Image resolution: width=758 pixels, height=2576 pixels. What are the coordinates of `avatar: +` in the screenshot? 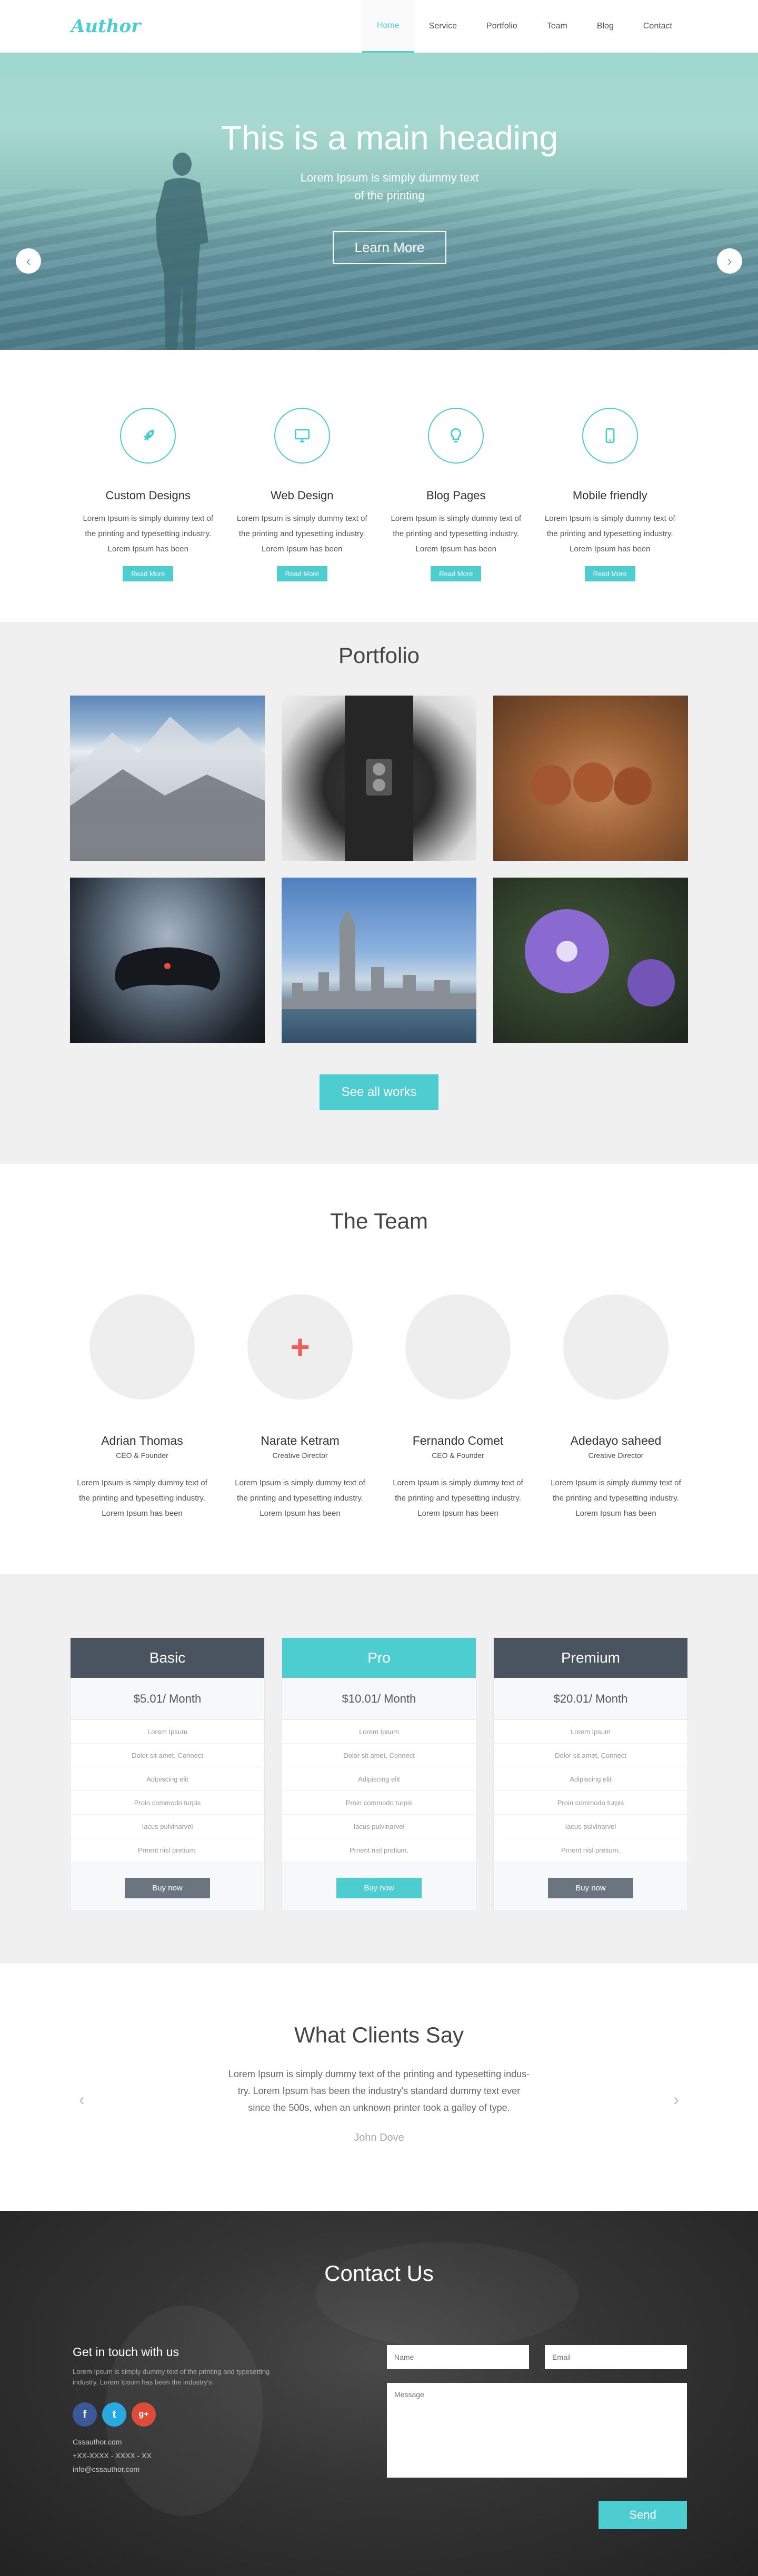 It's located at (300, 1347).